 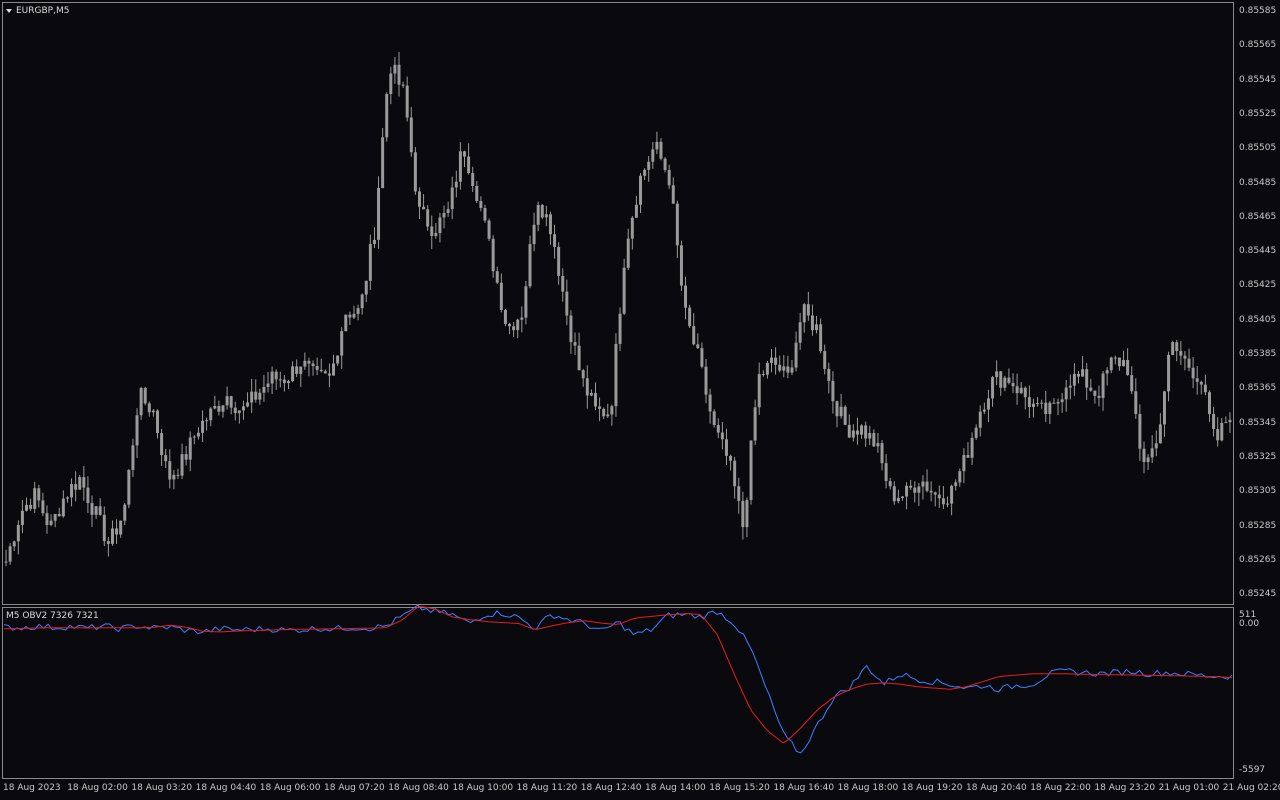 I want to click on indicator-title: M5 OBV2 7326 7321, so click(x=52, y=616).